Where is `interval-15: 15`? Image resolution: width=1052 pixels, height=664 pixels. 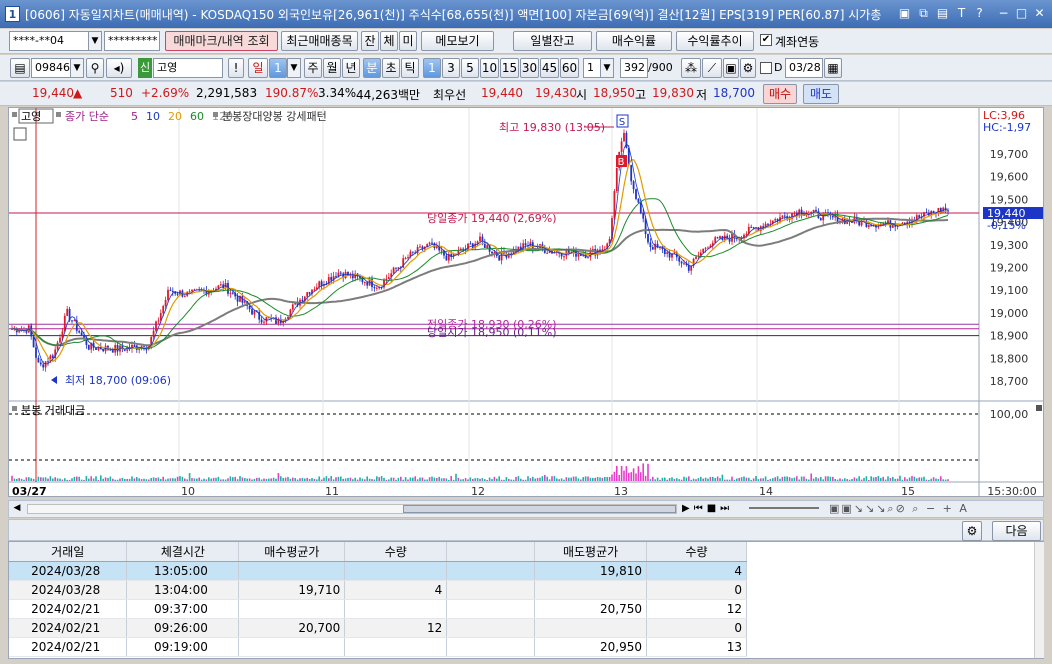
interval-15: 15 is located at coordinates (509, 68).